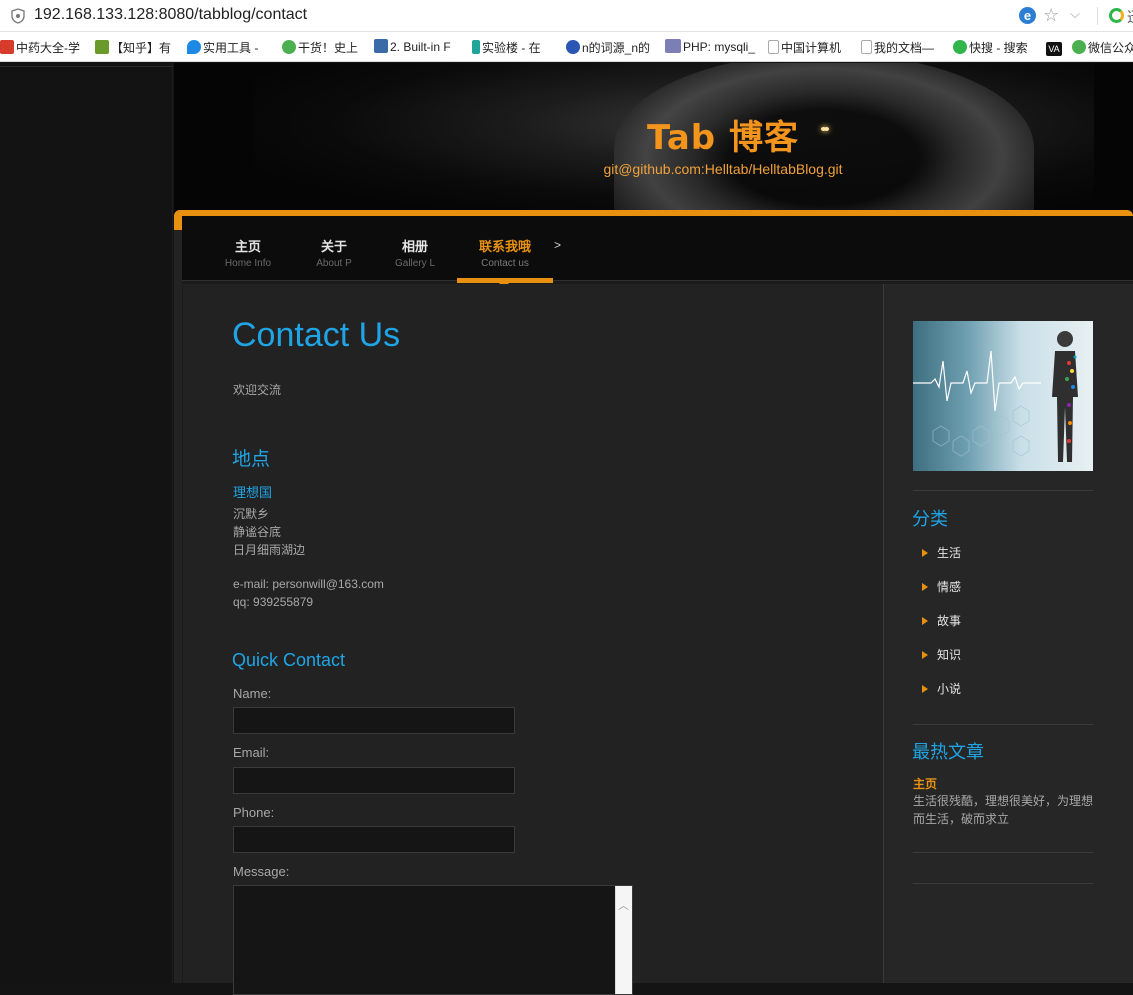  I want to click on nav-label: 关于, so click(333, 247).